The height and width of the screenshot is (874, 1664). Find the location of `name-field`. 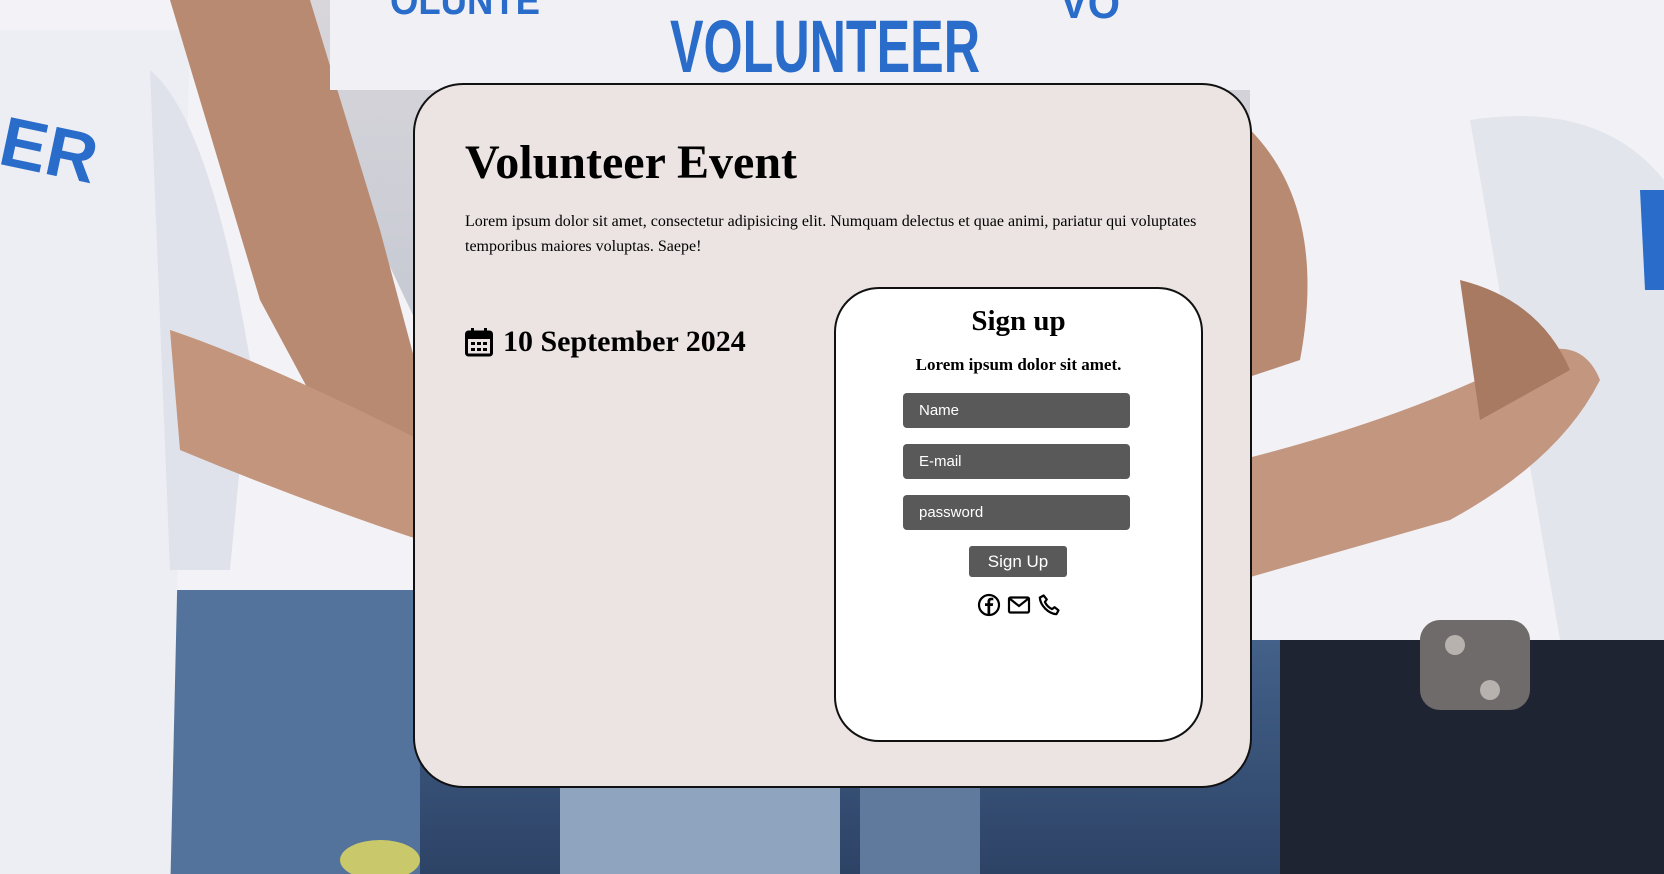

name-field is located at coordinates (1016, 410).